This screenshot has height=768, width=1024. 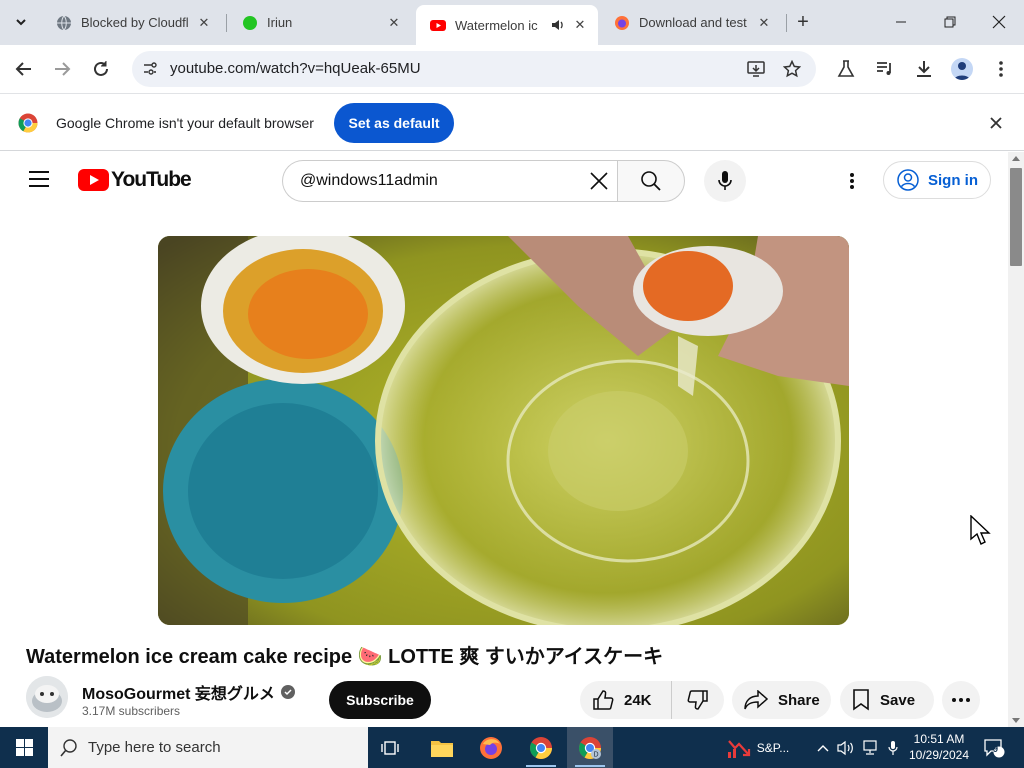 I want to click on channel-name: MosoGourmet 妄想グルメ, so click(x=188, y=692).